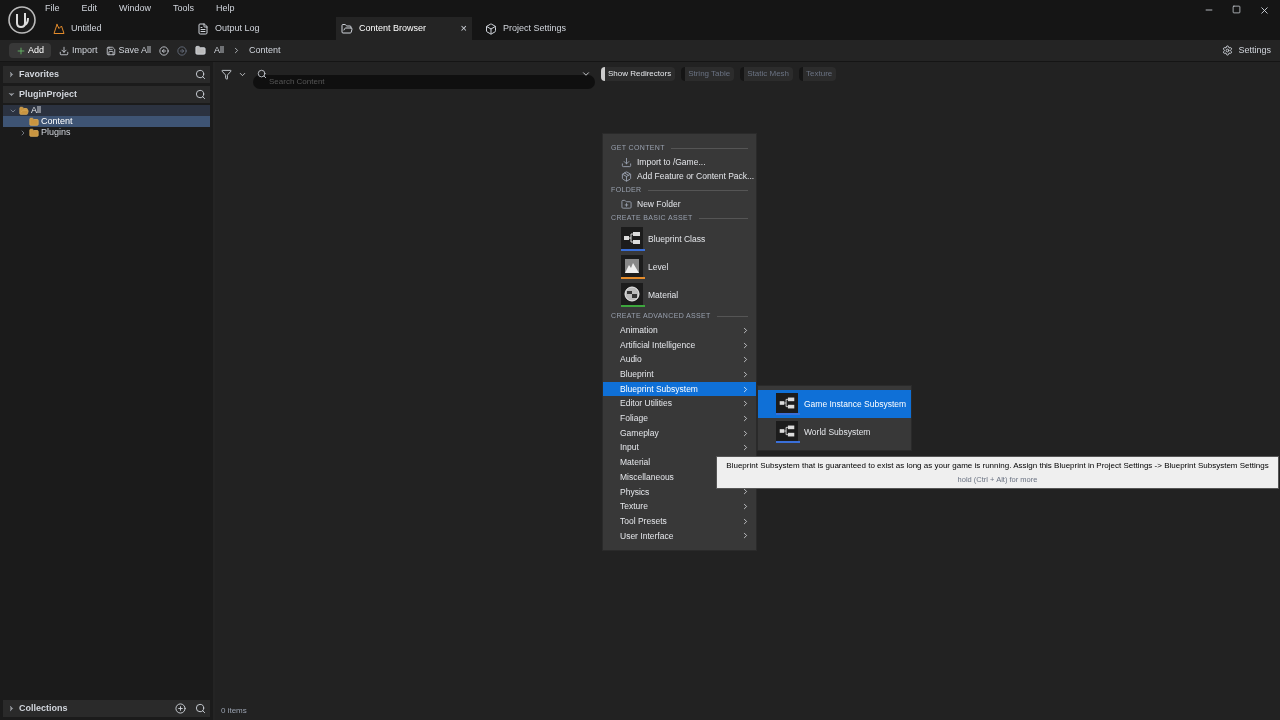 This screenshot has height=720, width=1280. Describe the element at coordinates (106, 132) in the screenshot. I see `tree-item: Plugins` at that location.